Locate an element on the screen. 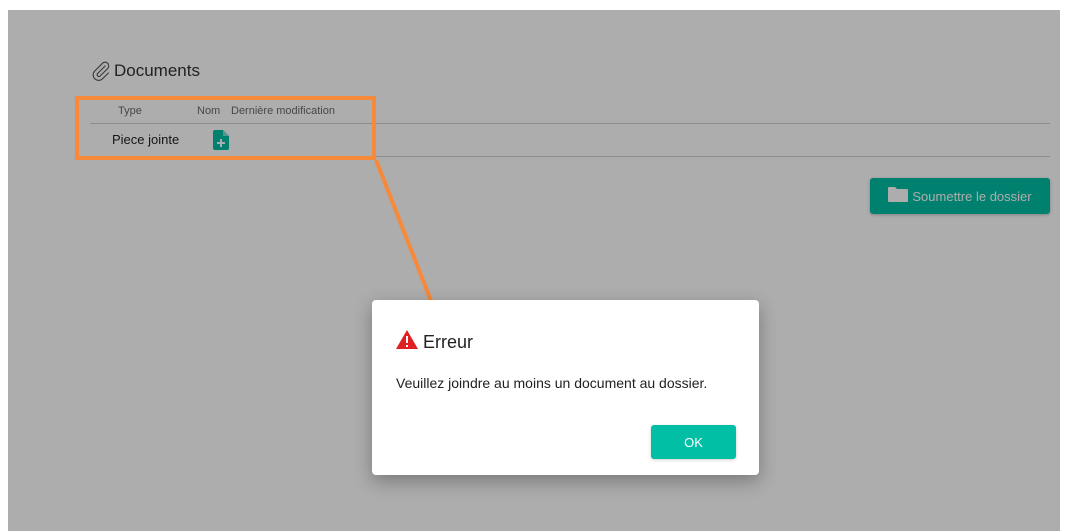 The width and height of the screenshot is (1068, 531). dialog-title-text: Erreur is located at coordinates (448, 341).